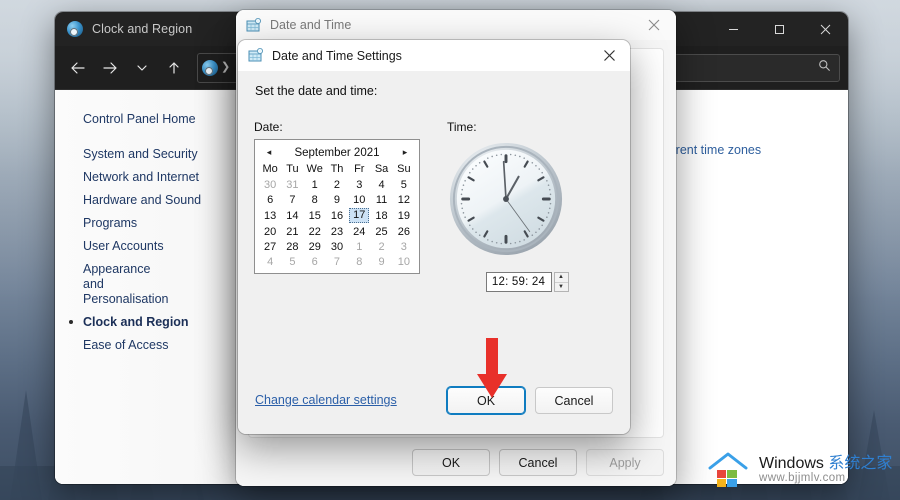 The width and height of the screenshot is (900, 500). Describe the element at coordinates (269, 152) in the screenshot. I see `calendar-prev-icon: ◂` at that location.